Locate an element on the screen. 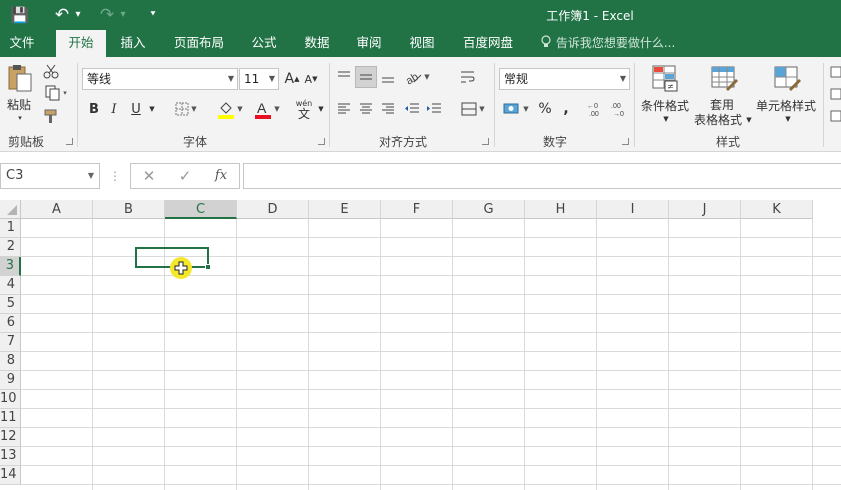  tab-insert: 插入 is located at coordinates (133, 43).